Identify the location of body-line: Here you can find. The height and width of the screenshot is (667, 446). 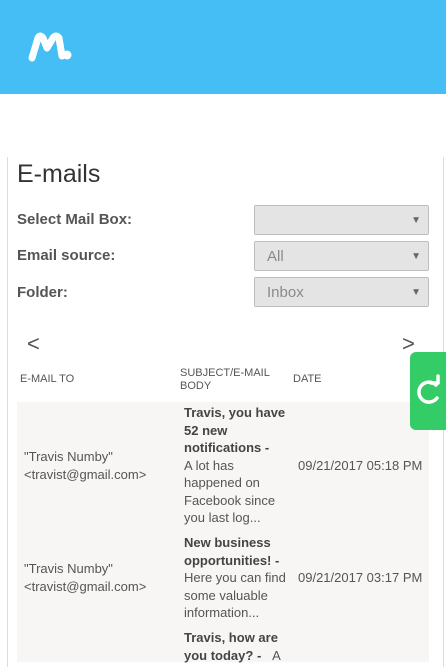
(235, 577).